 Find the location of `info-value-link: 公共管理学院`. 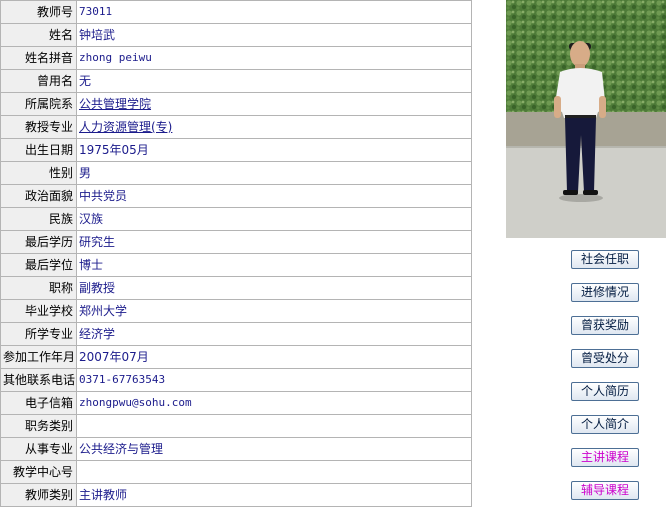

info-value-link: 公共管理学院 is located at coordinates (115, 104).